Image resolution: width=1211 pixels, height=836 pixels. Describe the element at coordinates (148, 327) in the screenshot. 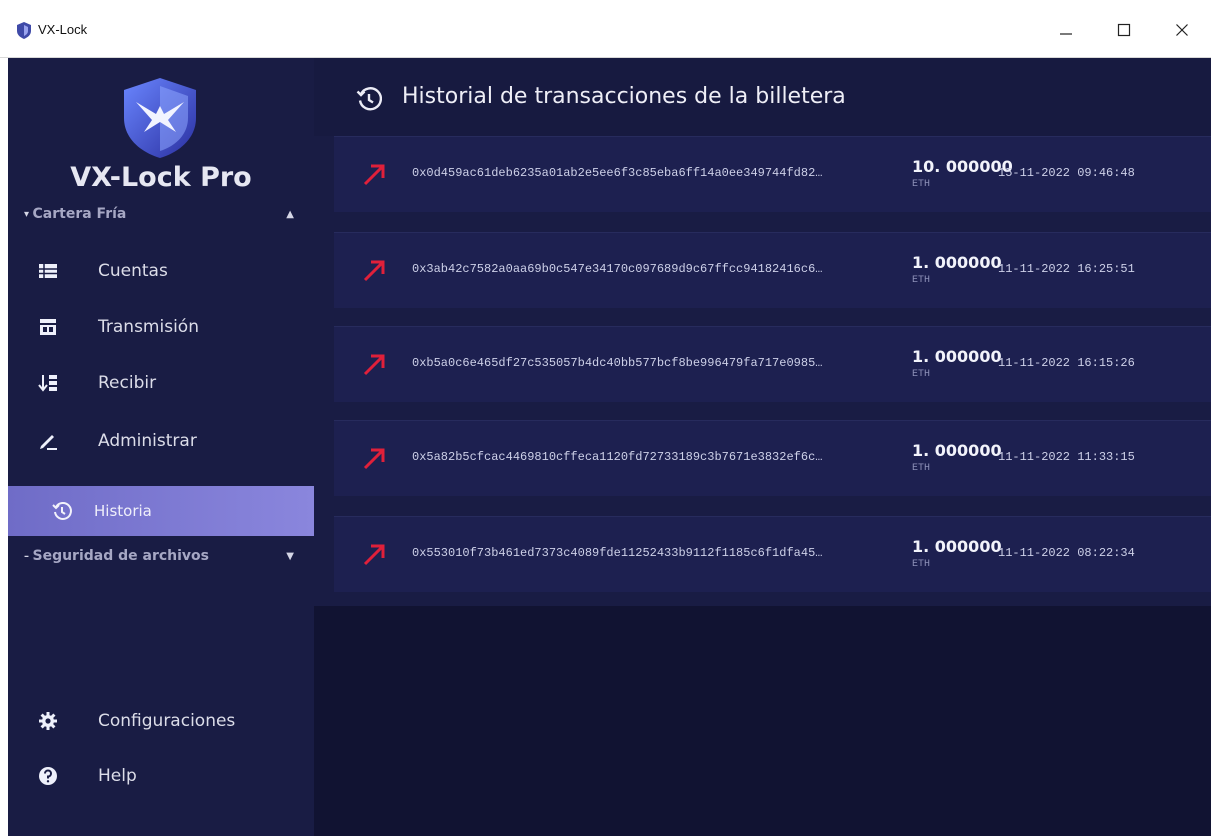

I see `sidebar-item-label: Transmisión` at that location.